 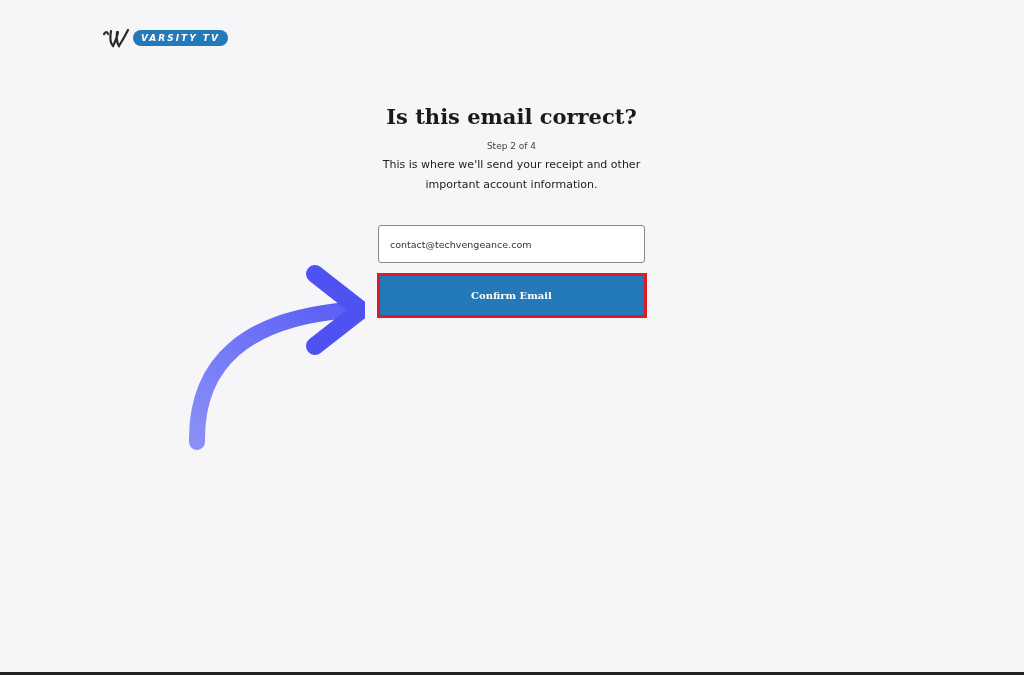 I want to click on step-indicator: Step 2 of 4, so click(x=511, y=146).